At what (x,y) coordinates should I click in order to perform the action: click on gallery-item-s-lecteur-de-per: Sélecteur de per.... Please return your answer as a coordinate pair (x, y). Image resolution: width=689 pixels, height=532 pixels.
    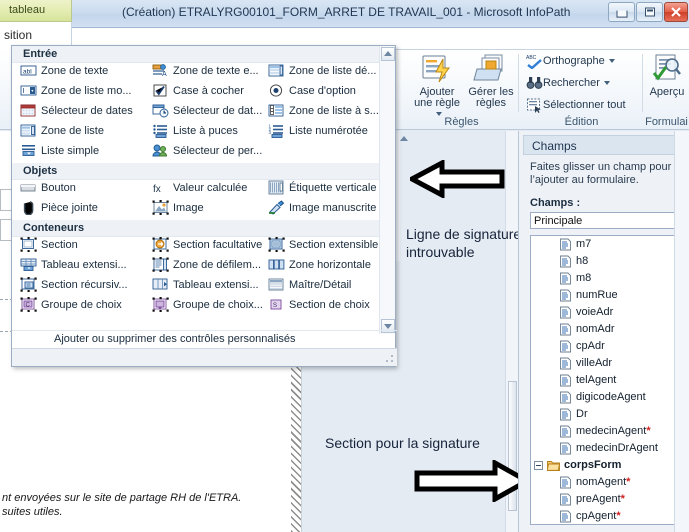
    Looking at the image, I should click on (211, 153).